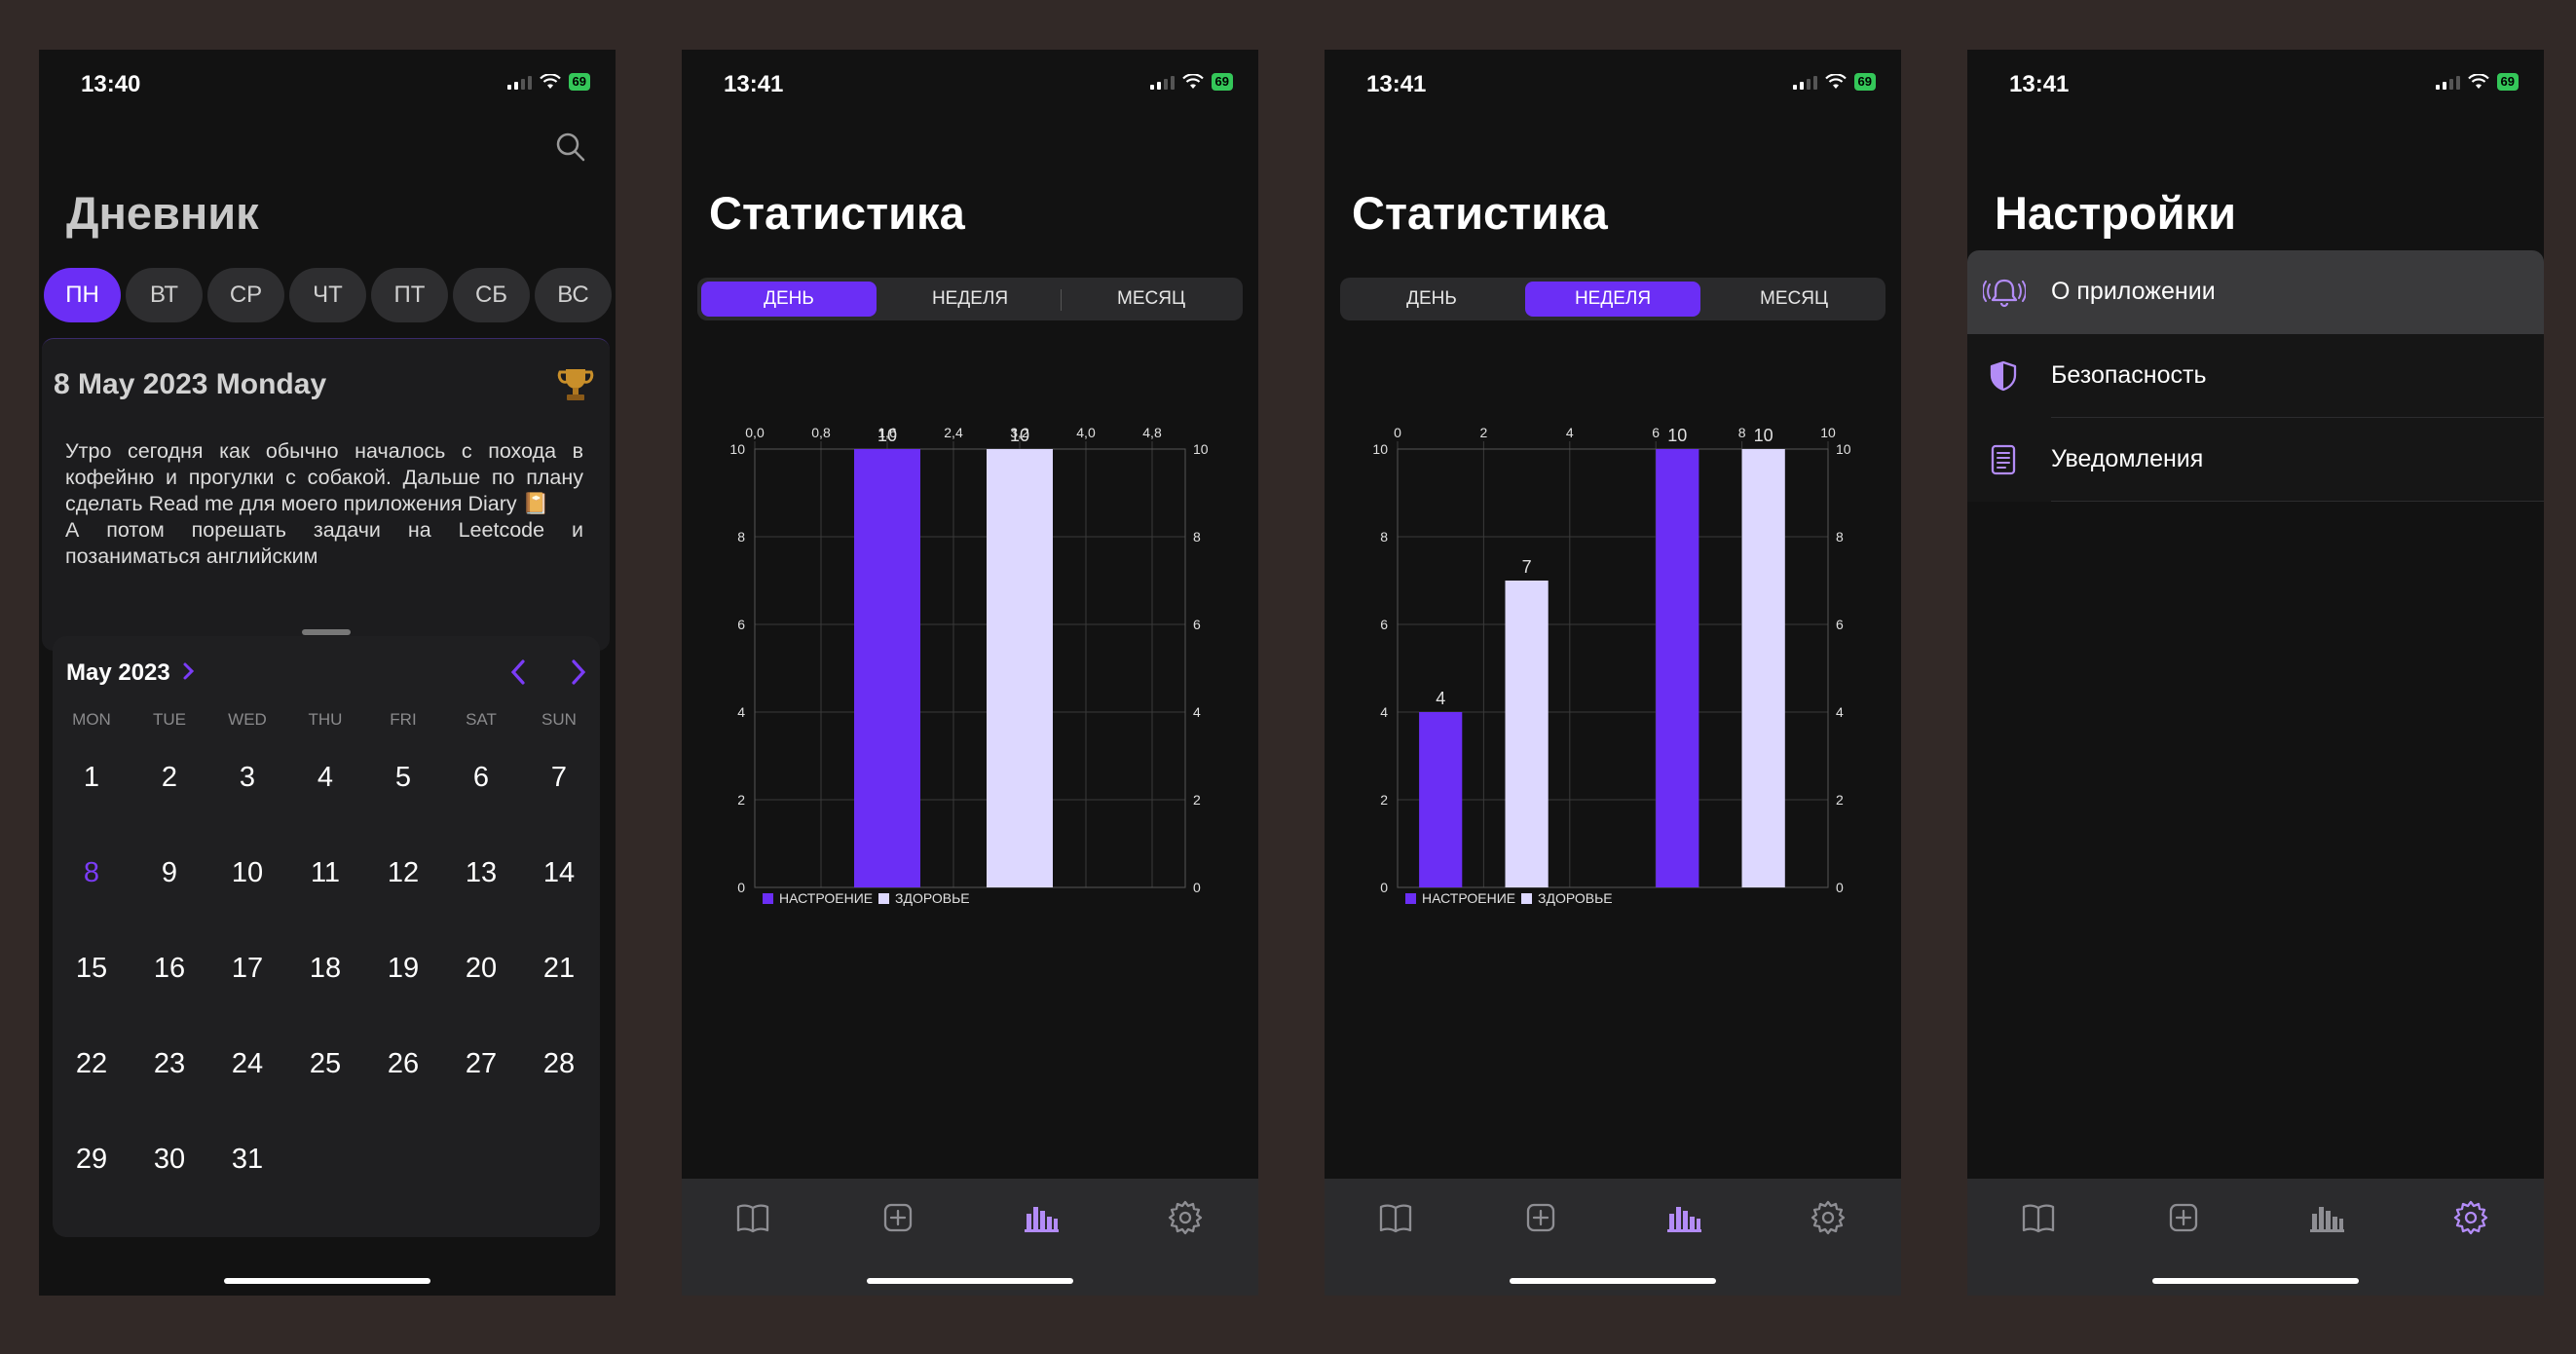 This screenshot has width=2576, height=1354. I want to click on legend-label: ЗДОРОВЬЕ, so click(932, 898).